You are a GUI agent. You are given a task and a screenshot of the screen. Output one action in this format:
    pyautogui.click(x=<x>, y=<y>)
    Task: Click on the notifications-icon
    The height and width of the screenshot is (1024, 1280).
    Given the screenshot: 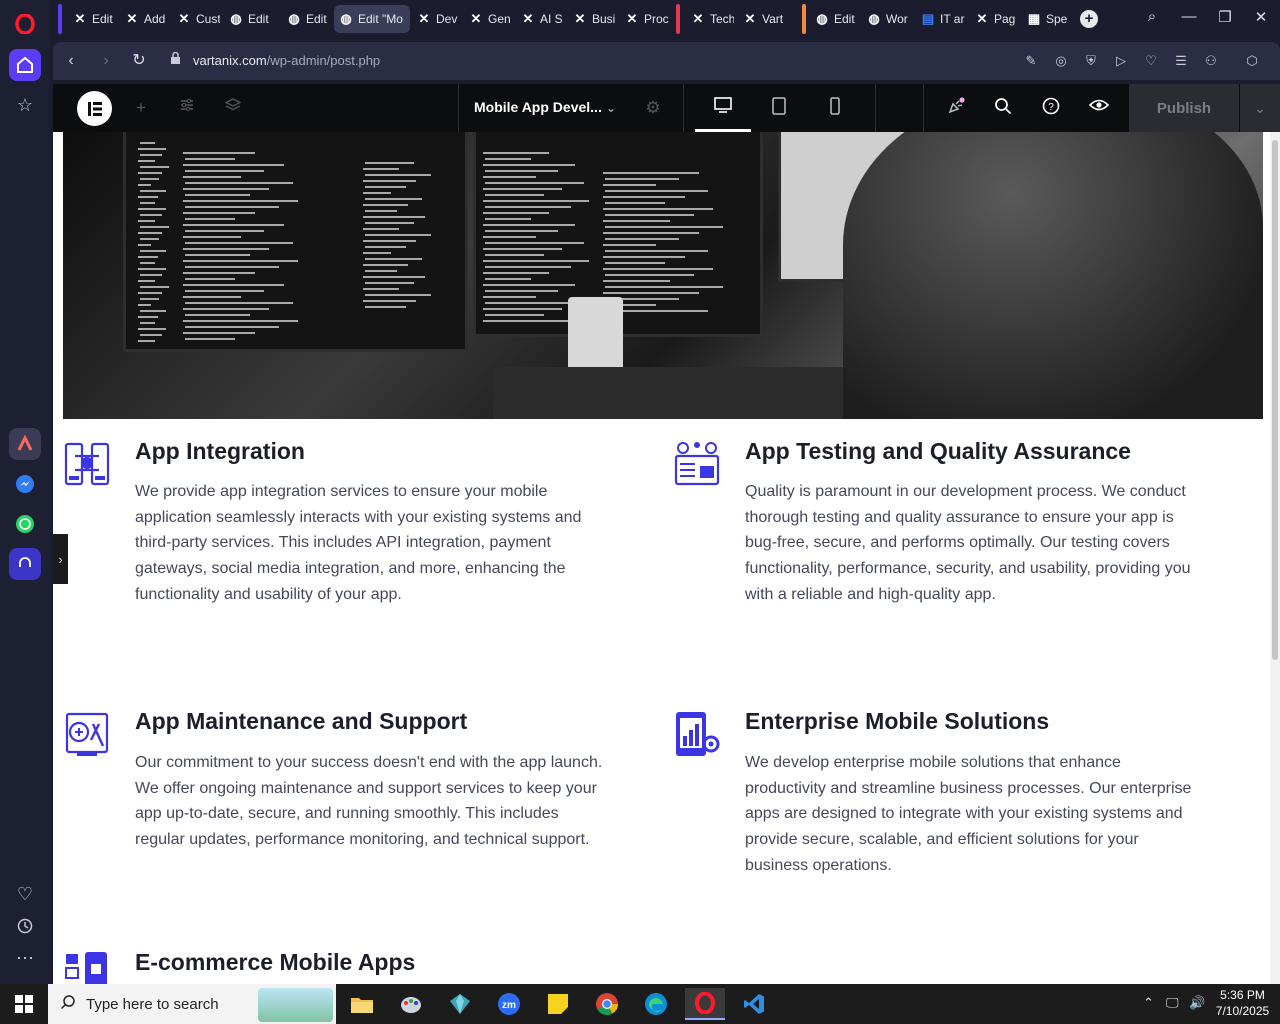 What is the action you would take?
    pyautogui.click(x=956, y=108)
    